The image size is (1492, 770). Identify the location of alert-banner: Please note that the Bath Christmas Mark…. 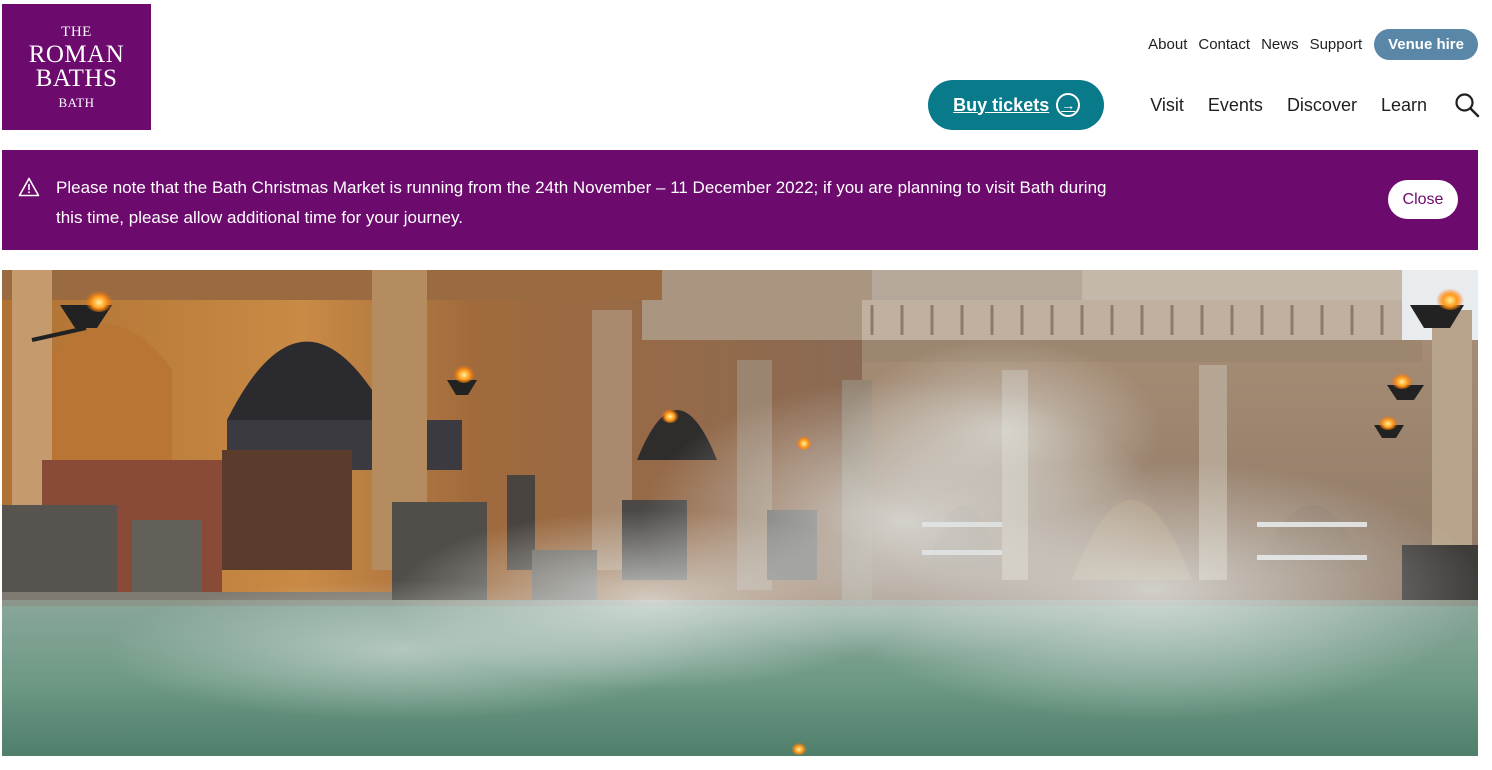
(740, 200).